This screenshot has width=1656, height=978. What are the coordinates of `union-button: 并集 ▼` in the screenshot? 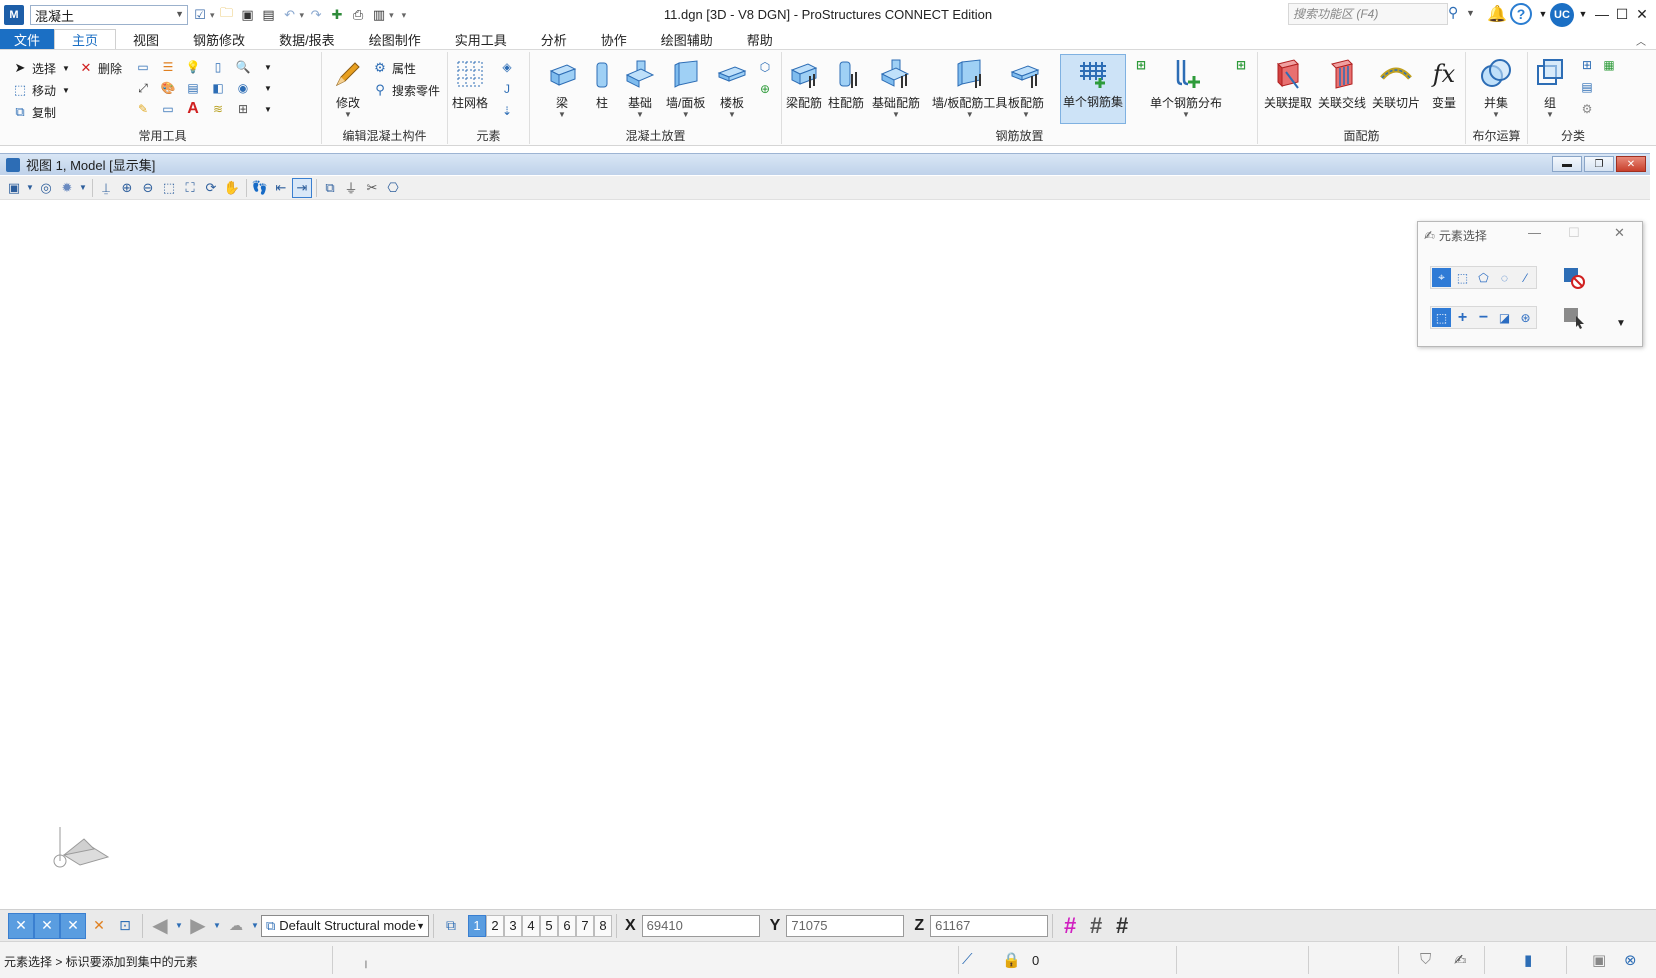 It's located at (1496, 87).